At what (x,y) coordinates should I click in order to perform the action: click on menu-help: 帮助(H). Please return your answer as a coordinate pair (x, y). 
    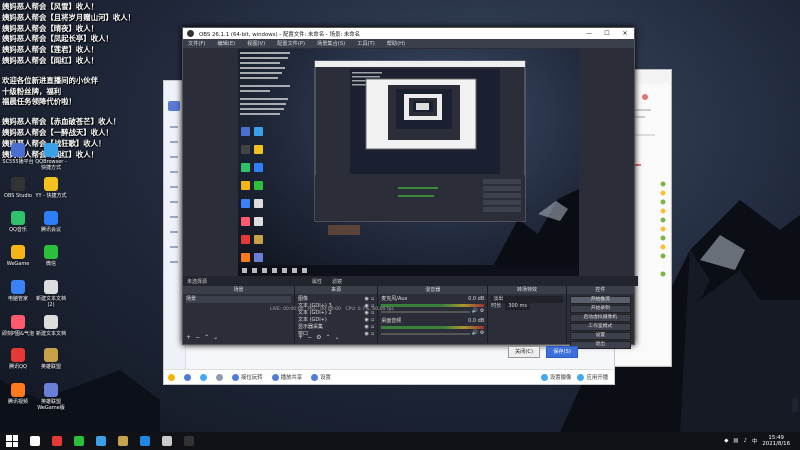
    Looking at the image, I should click on (396, 43).